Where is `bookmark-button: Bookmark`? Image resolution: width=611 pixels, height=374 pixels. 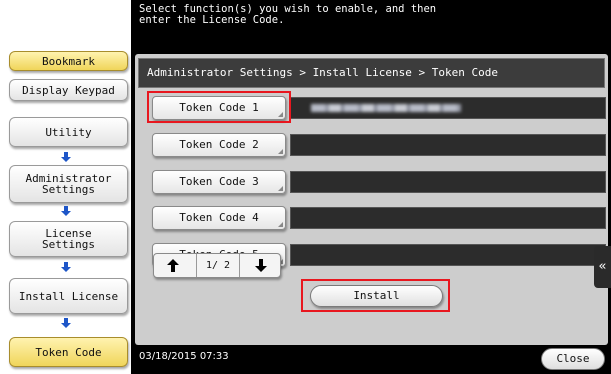
bookmark-button: Bookmark is located at coordinates (68, 61).